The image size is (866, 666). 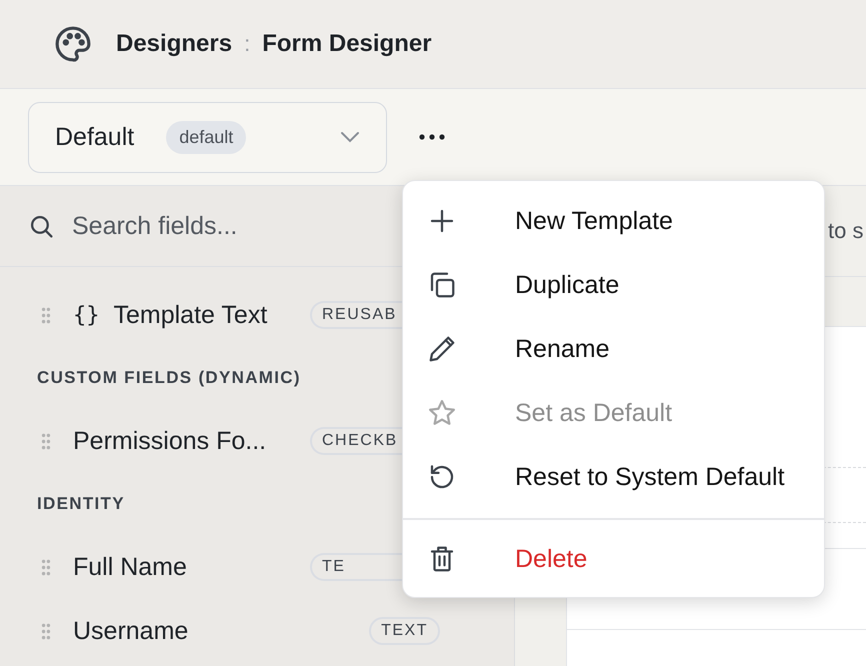 I want to click on page-title: Form Designer, so click(x=347, y=44).